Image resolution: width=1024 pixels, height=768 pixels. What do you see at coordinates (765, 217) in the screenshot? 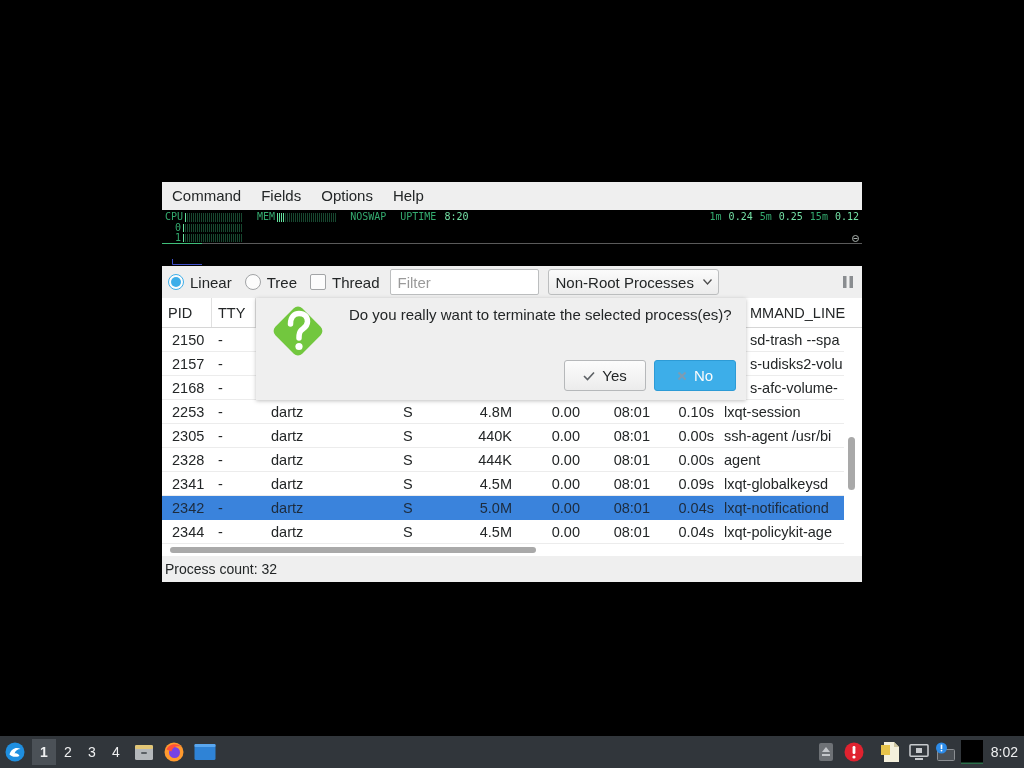
I see `load-label: 5m` at bounding box center [765, 217].